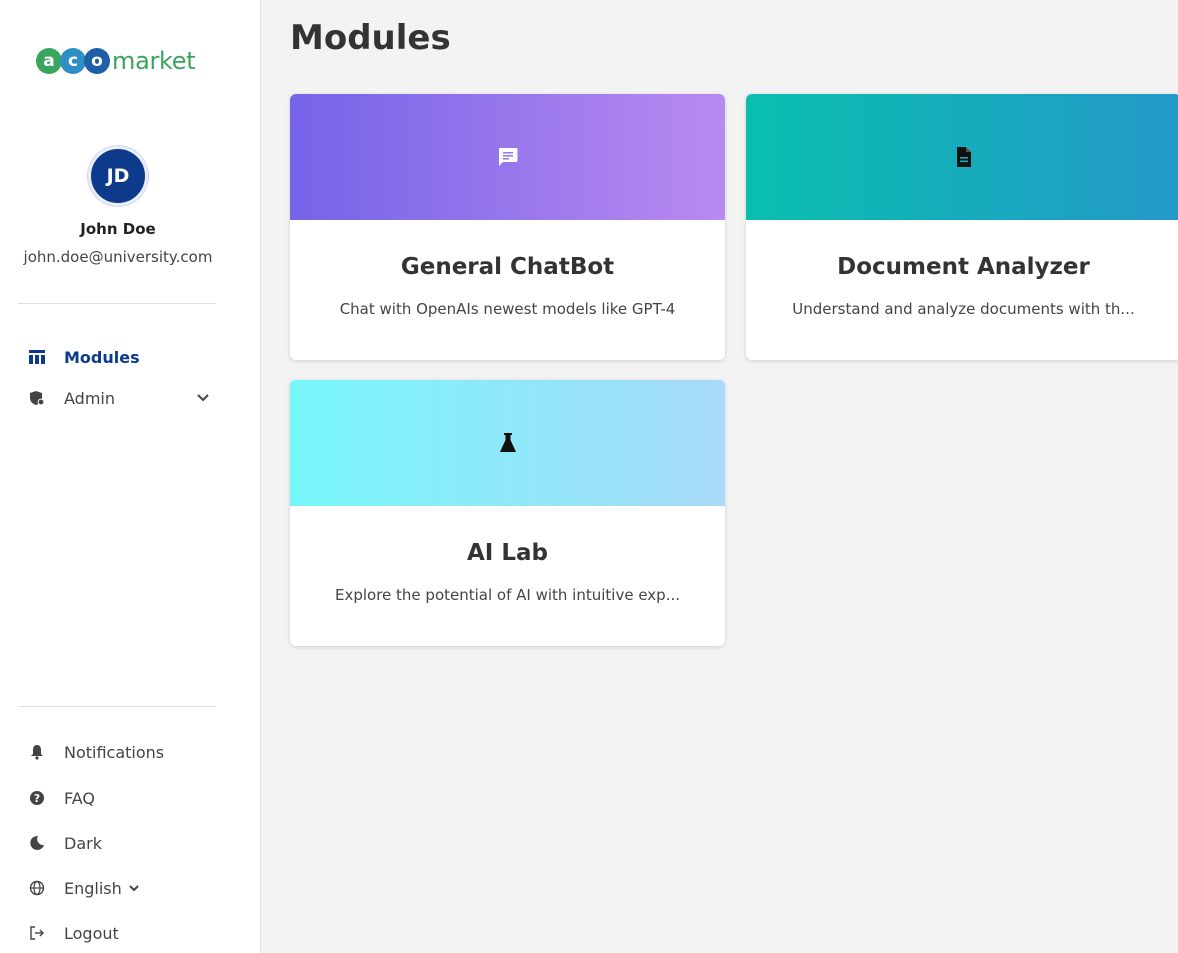 The width and height of the screenshot is (1178, 953). I want to click on sidebar-item-language: English, so click(84, 888).